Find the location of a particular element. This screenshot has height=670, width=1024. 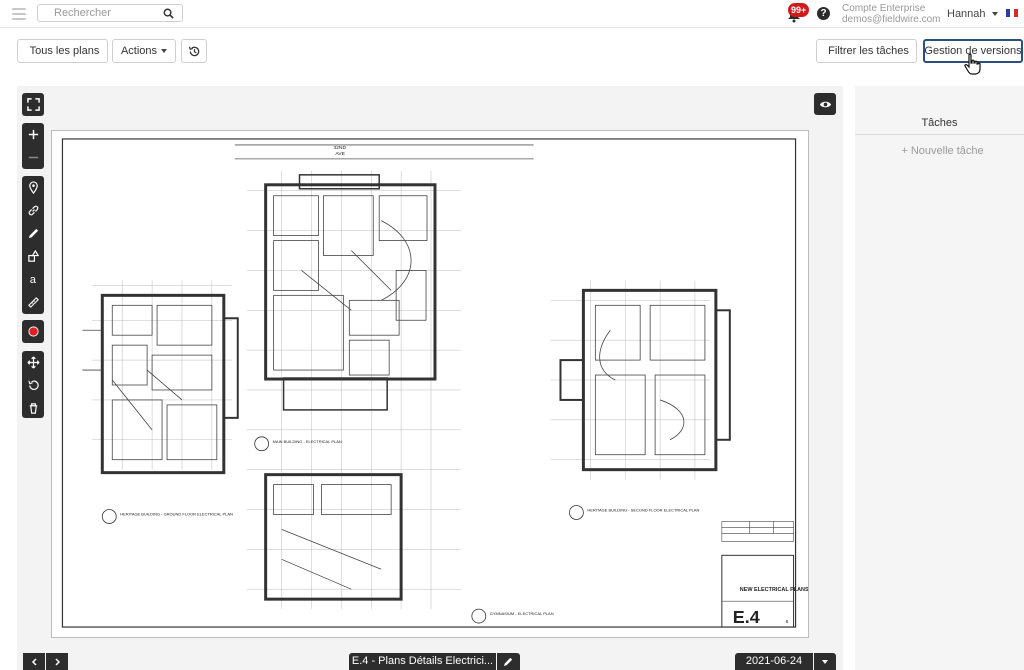

user-menu: Hannah is located at coordinates (972, 14).